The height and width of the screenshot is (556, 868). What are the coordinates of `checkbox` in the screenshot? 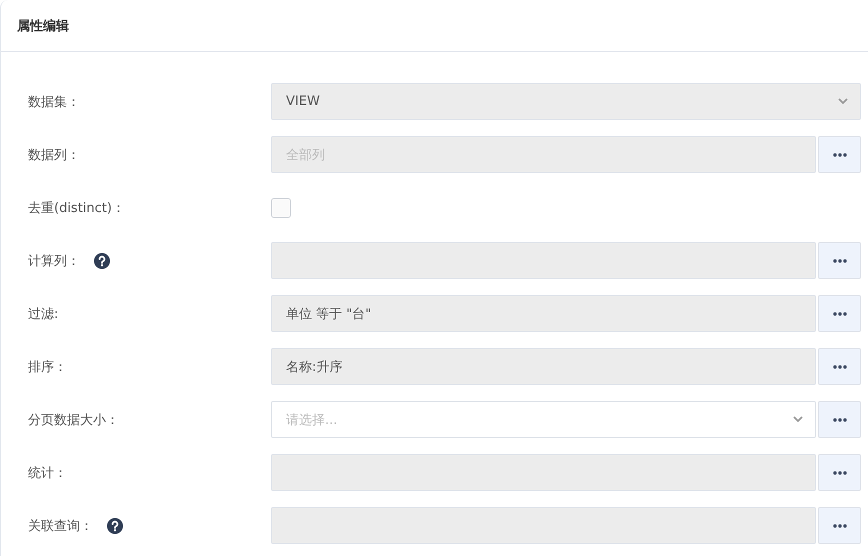 It's located at (281, 208).